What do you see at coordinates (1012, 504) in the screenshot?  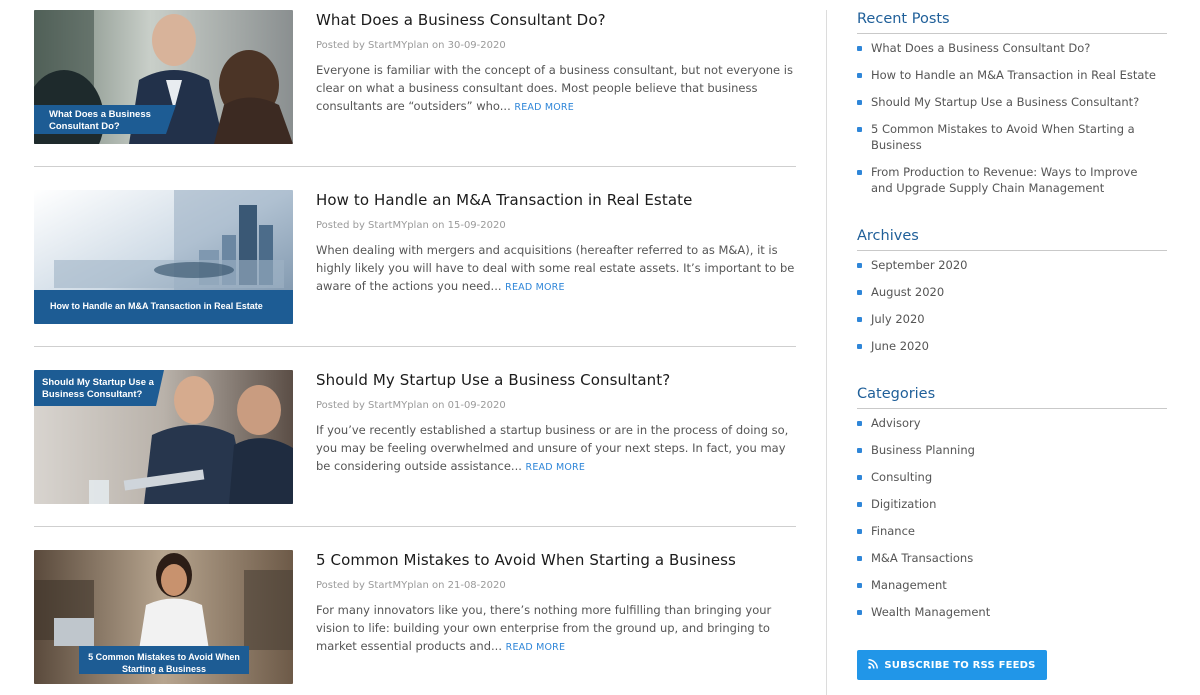 I see `category-item: Digitization` at bounding box center [1012, 504].